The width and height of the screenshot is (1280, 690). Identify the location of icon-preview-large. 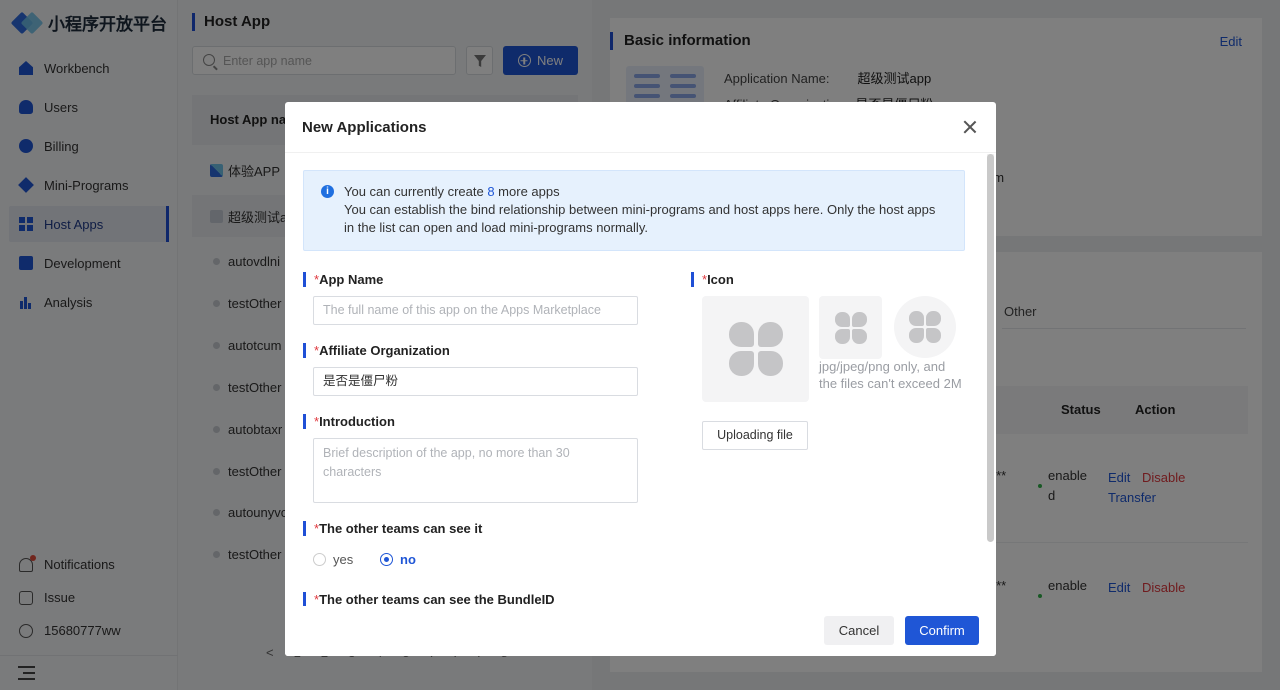
(755, 349).